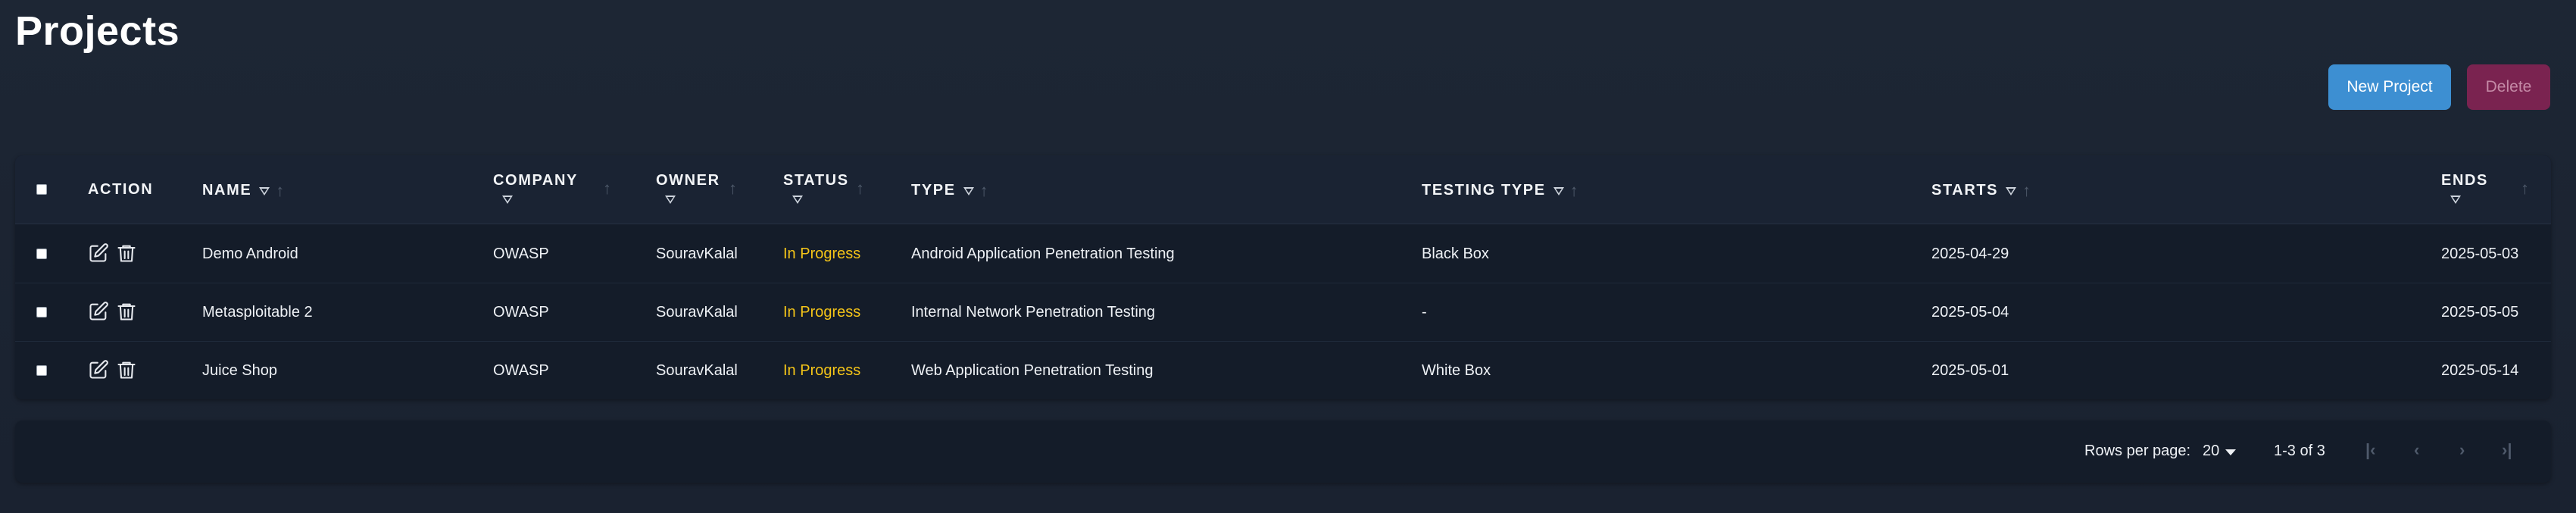 The image size is (2576, 513). I want to click on column-label-owner: OWNER, so click(688, 180).